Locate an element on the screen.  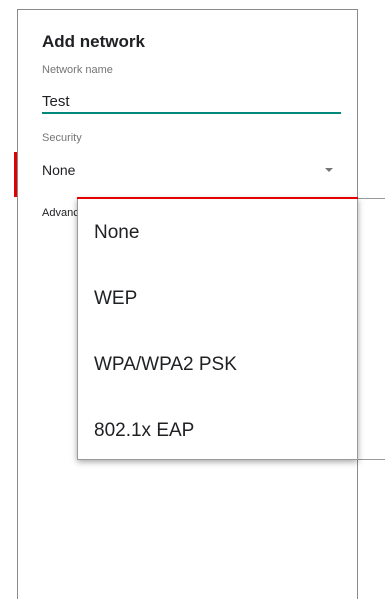
selection-indicator-line is located at coordinates (217, 198).